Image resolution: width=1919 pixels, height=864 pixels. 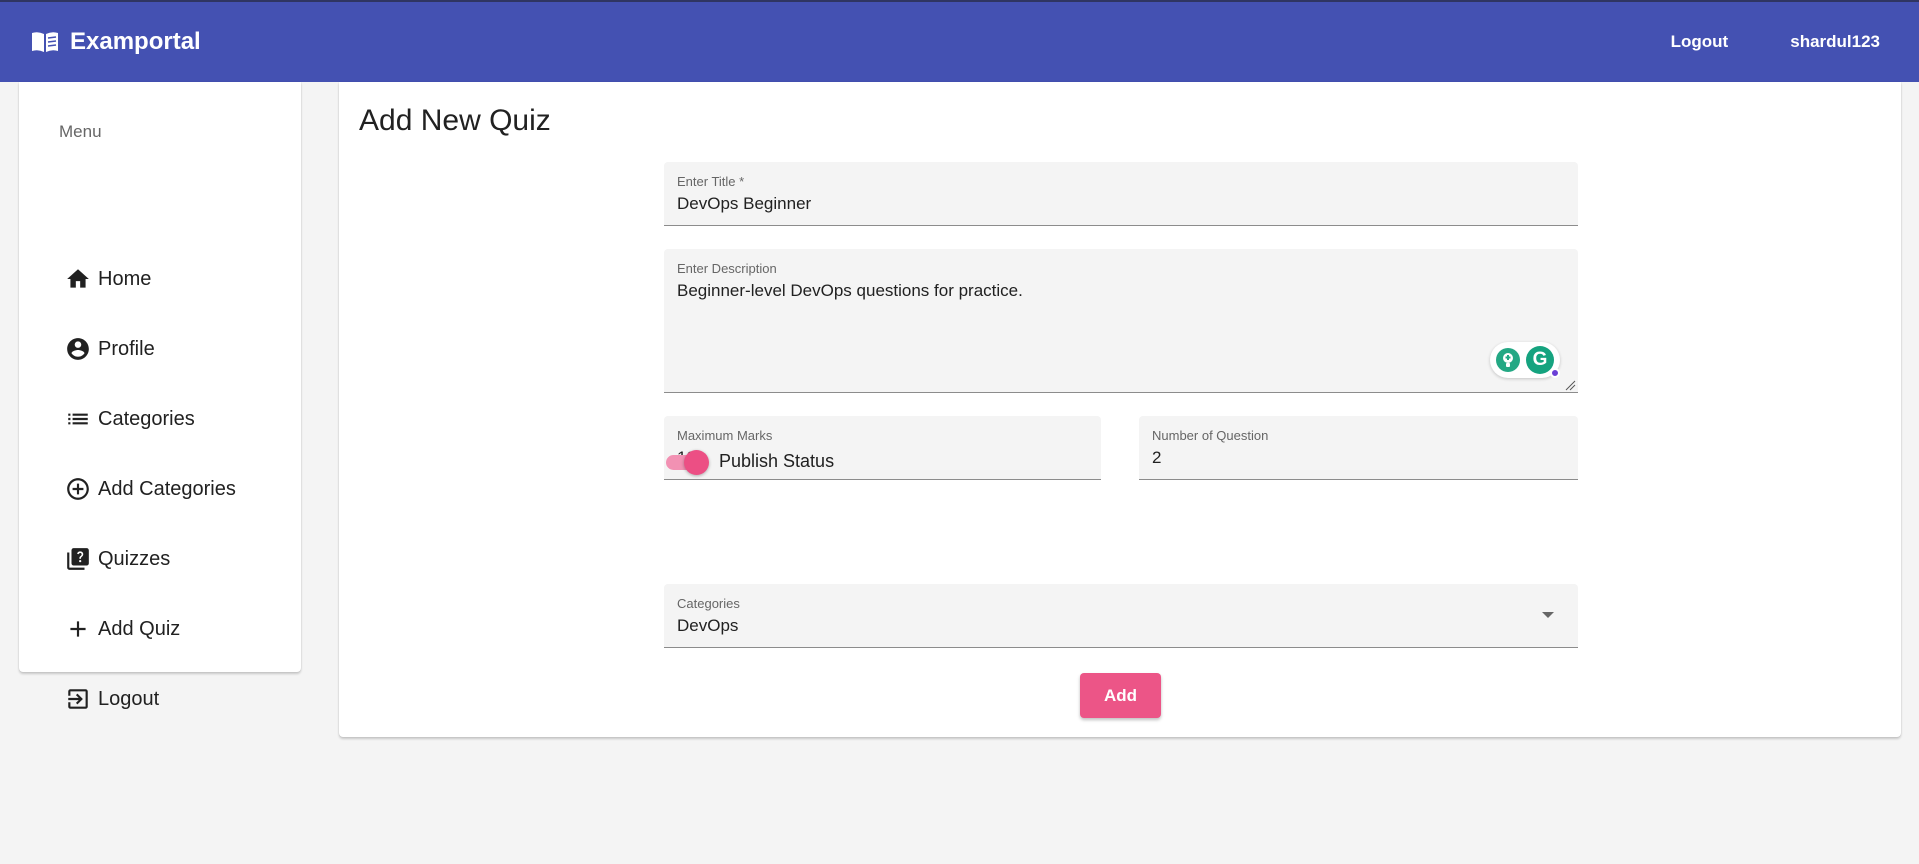 I want to click on sidebar-item-add-categories: Add Categories, so click(x=150, y=489).